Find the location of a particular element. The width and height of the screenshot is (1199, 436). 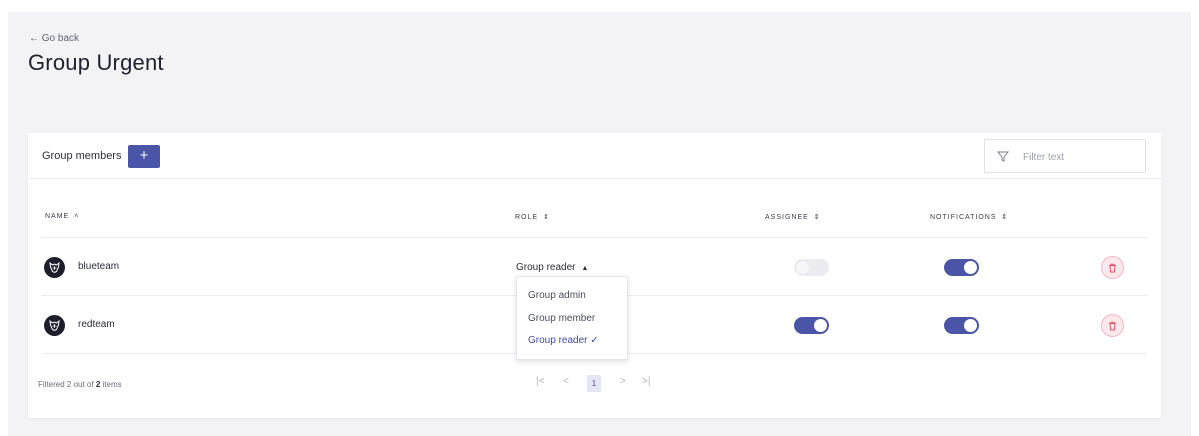

card-header: Group members + is located at coordinates (594, 156).